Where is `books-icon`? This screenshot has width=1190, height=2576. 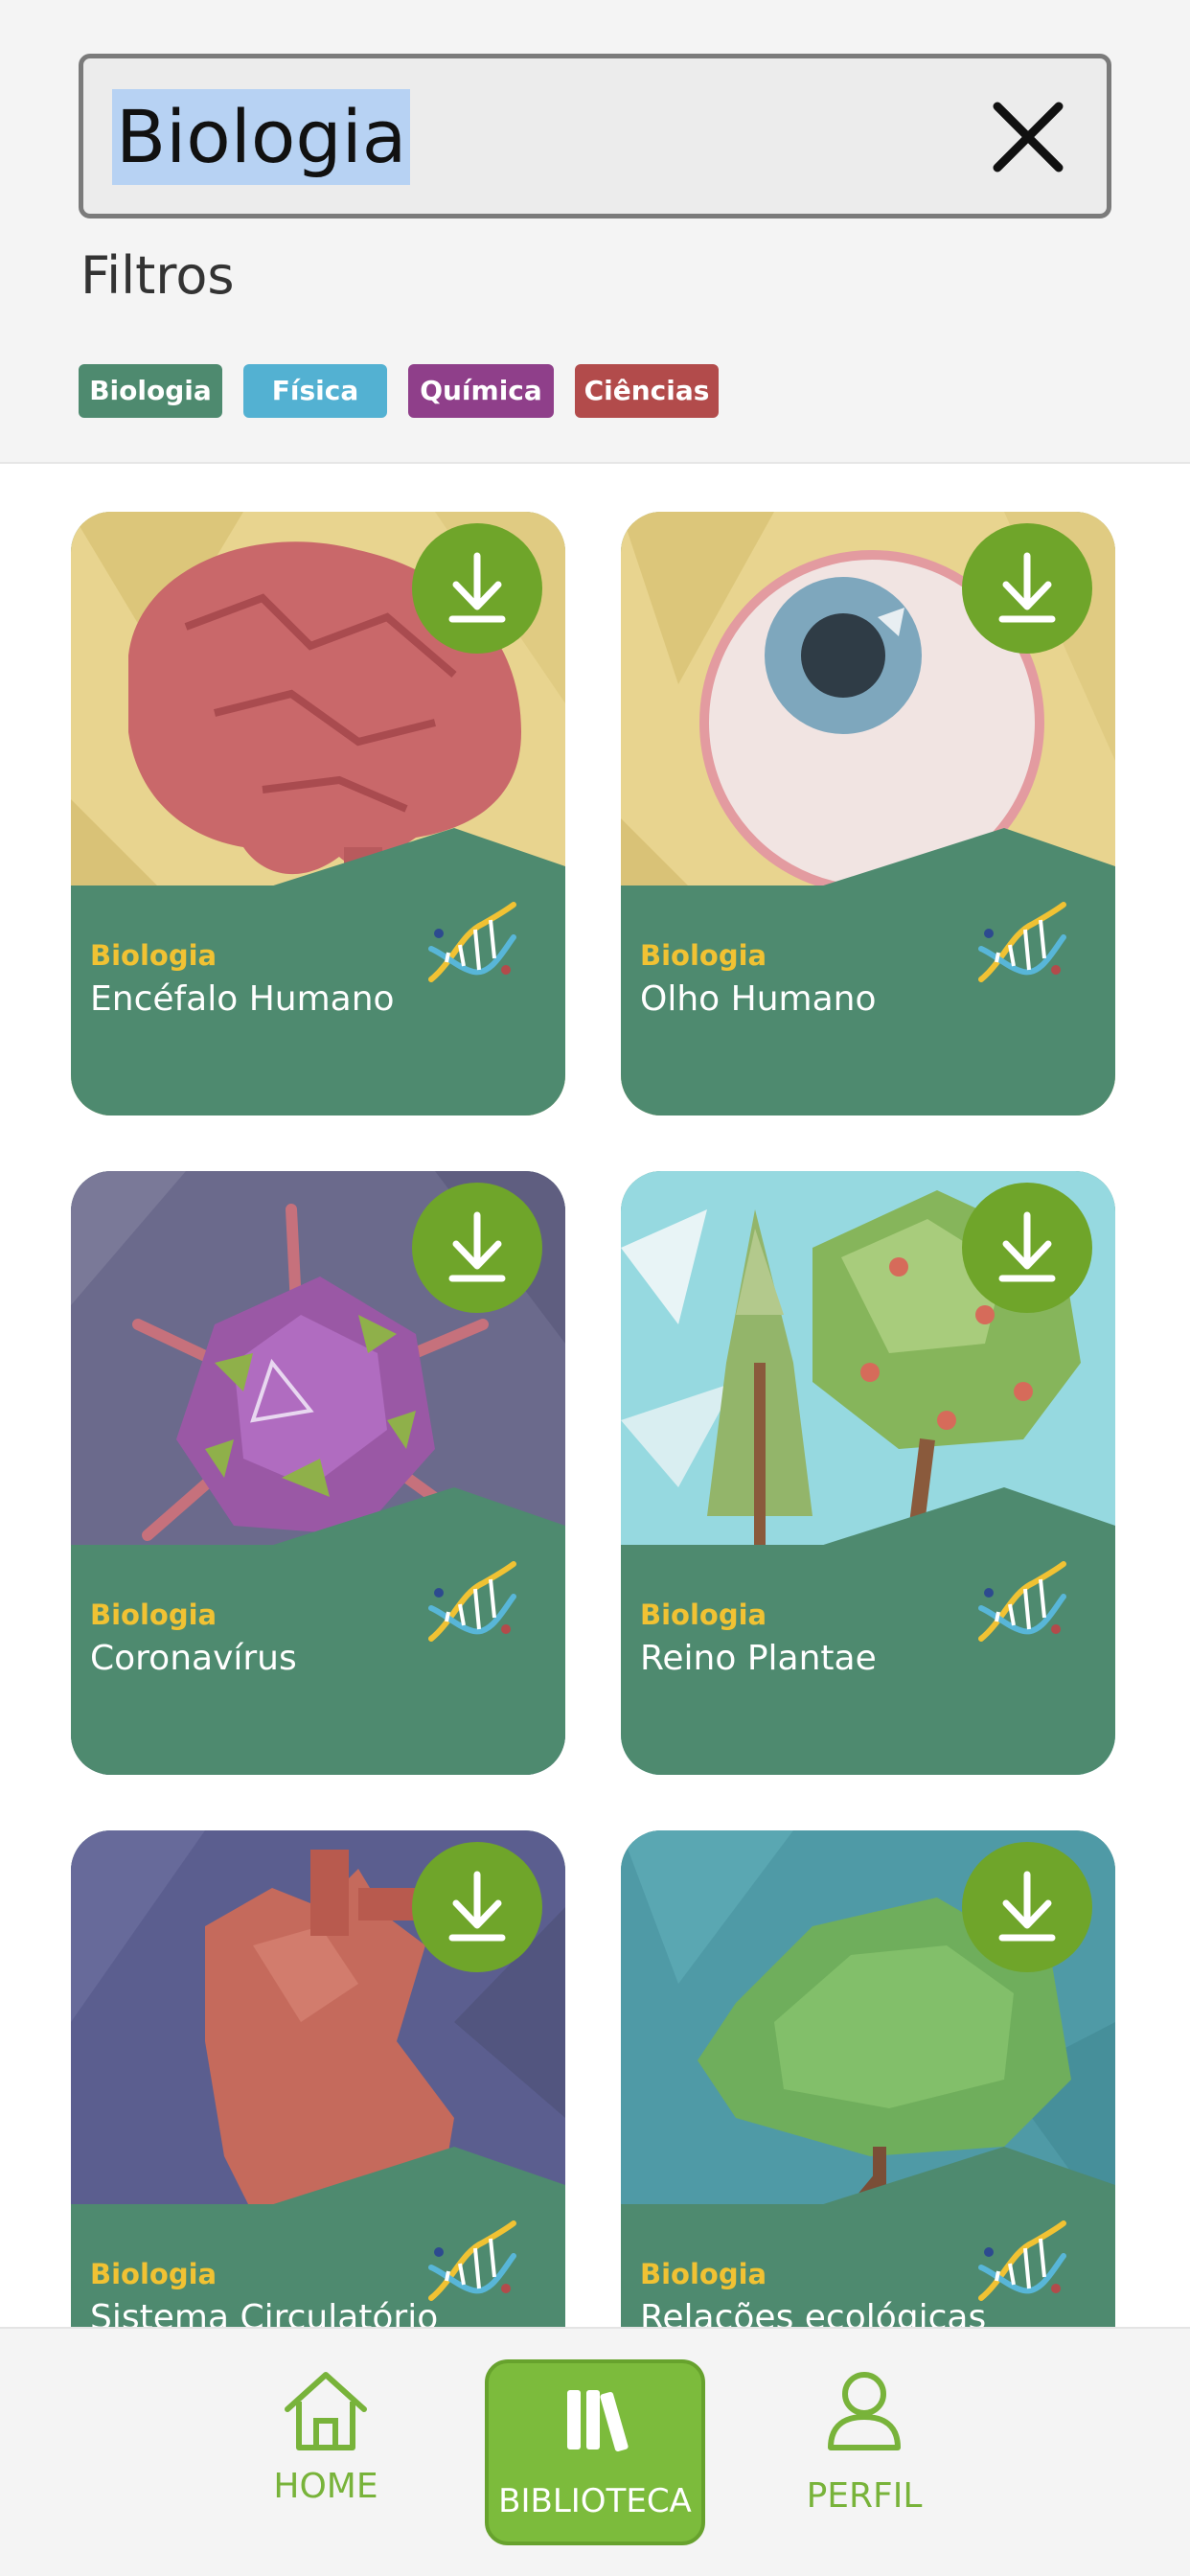 books-icon is located at coordinates (598, 2421).